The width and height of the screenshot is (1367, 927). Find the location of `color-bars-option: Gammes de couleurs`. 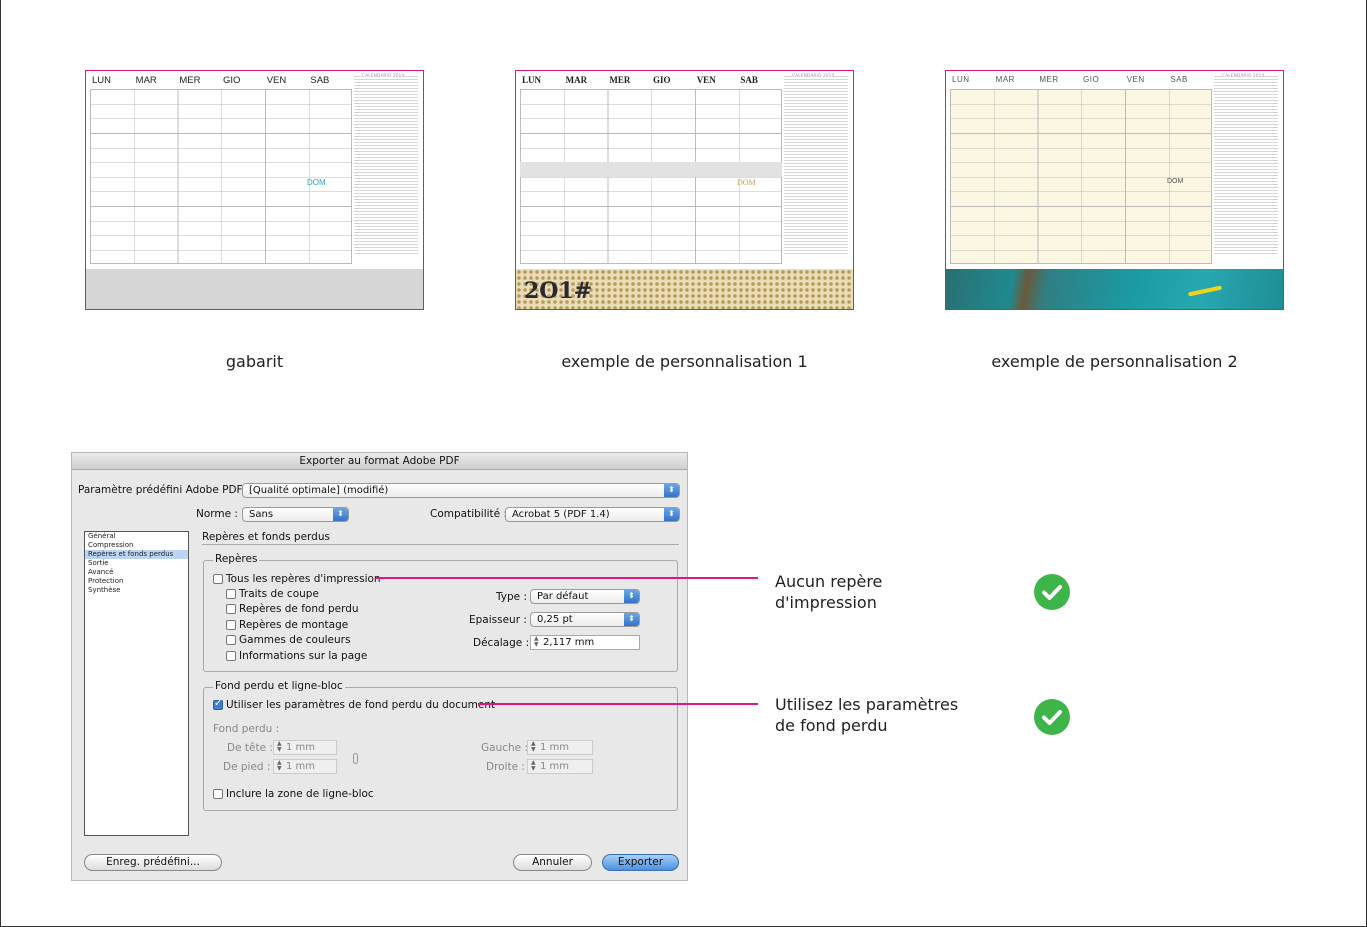

color-bars-option: Gammes de couleurs is located at coordinates (288, 640).